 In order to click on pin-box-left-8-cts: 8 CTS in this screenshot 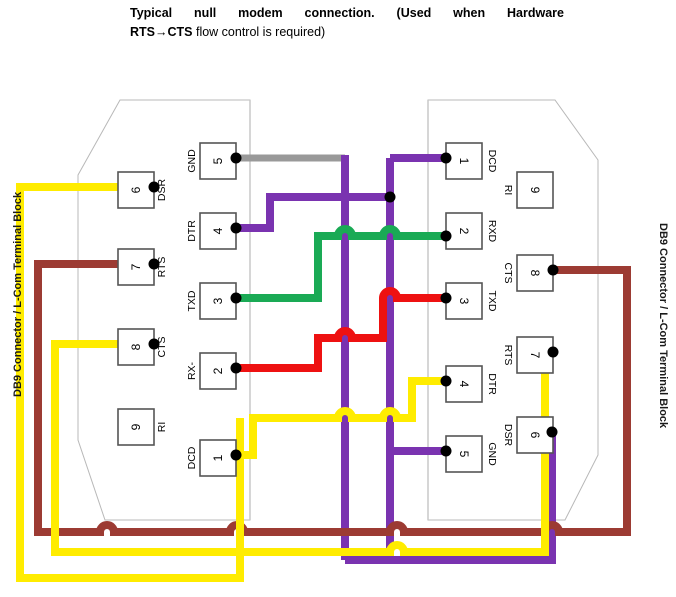, I will do `click(142, 347)`.